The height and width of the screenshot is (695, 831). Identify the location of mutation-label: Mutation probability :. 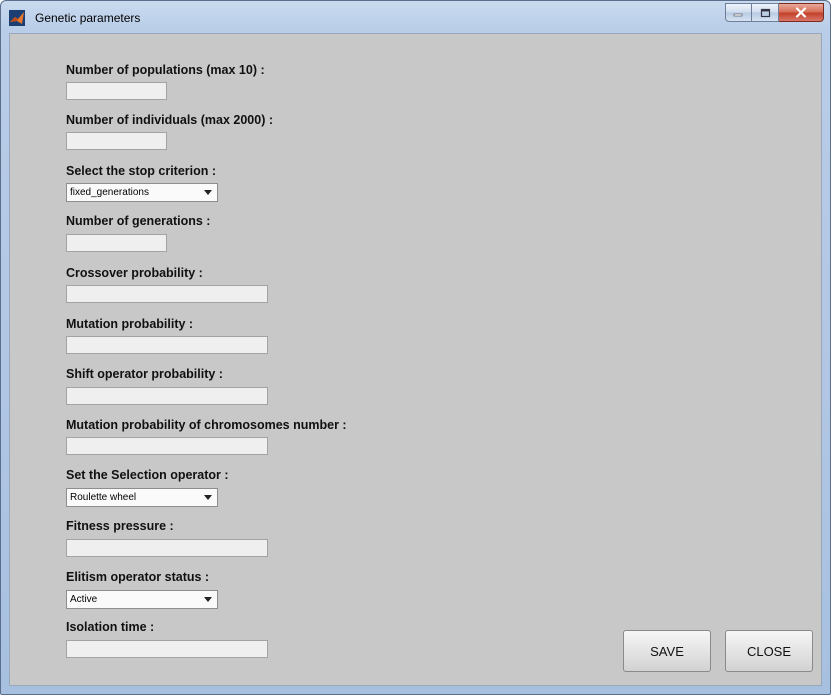
(130, 324).